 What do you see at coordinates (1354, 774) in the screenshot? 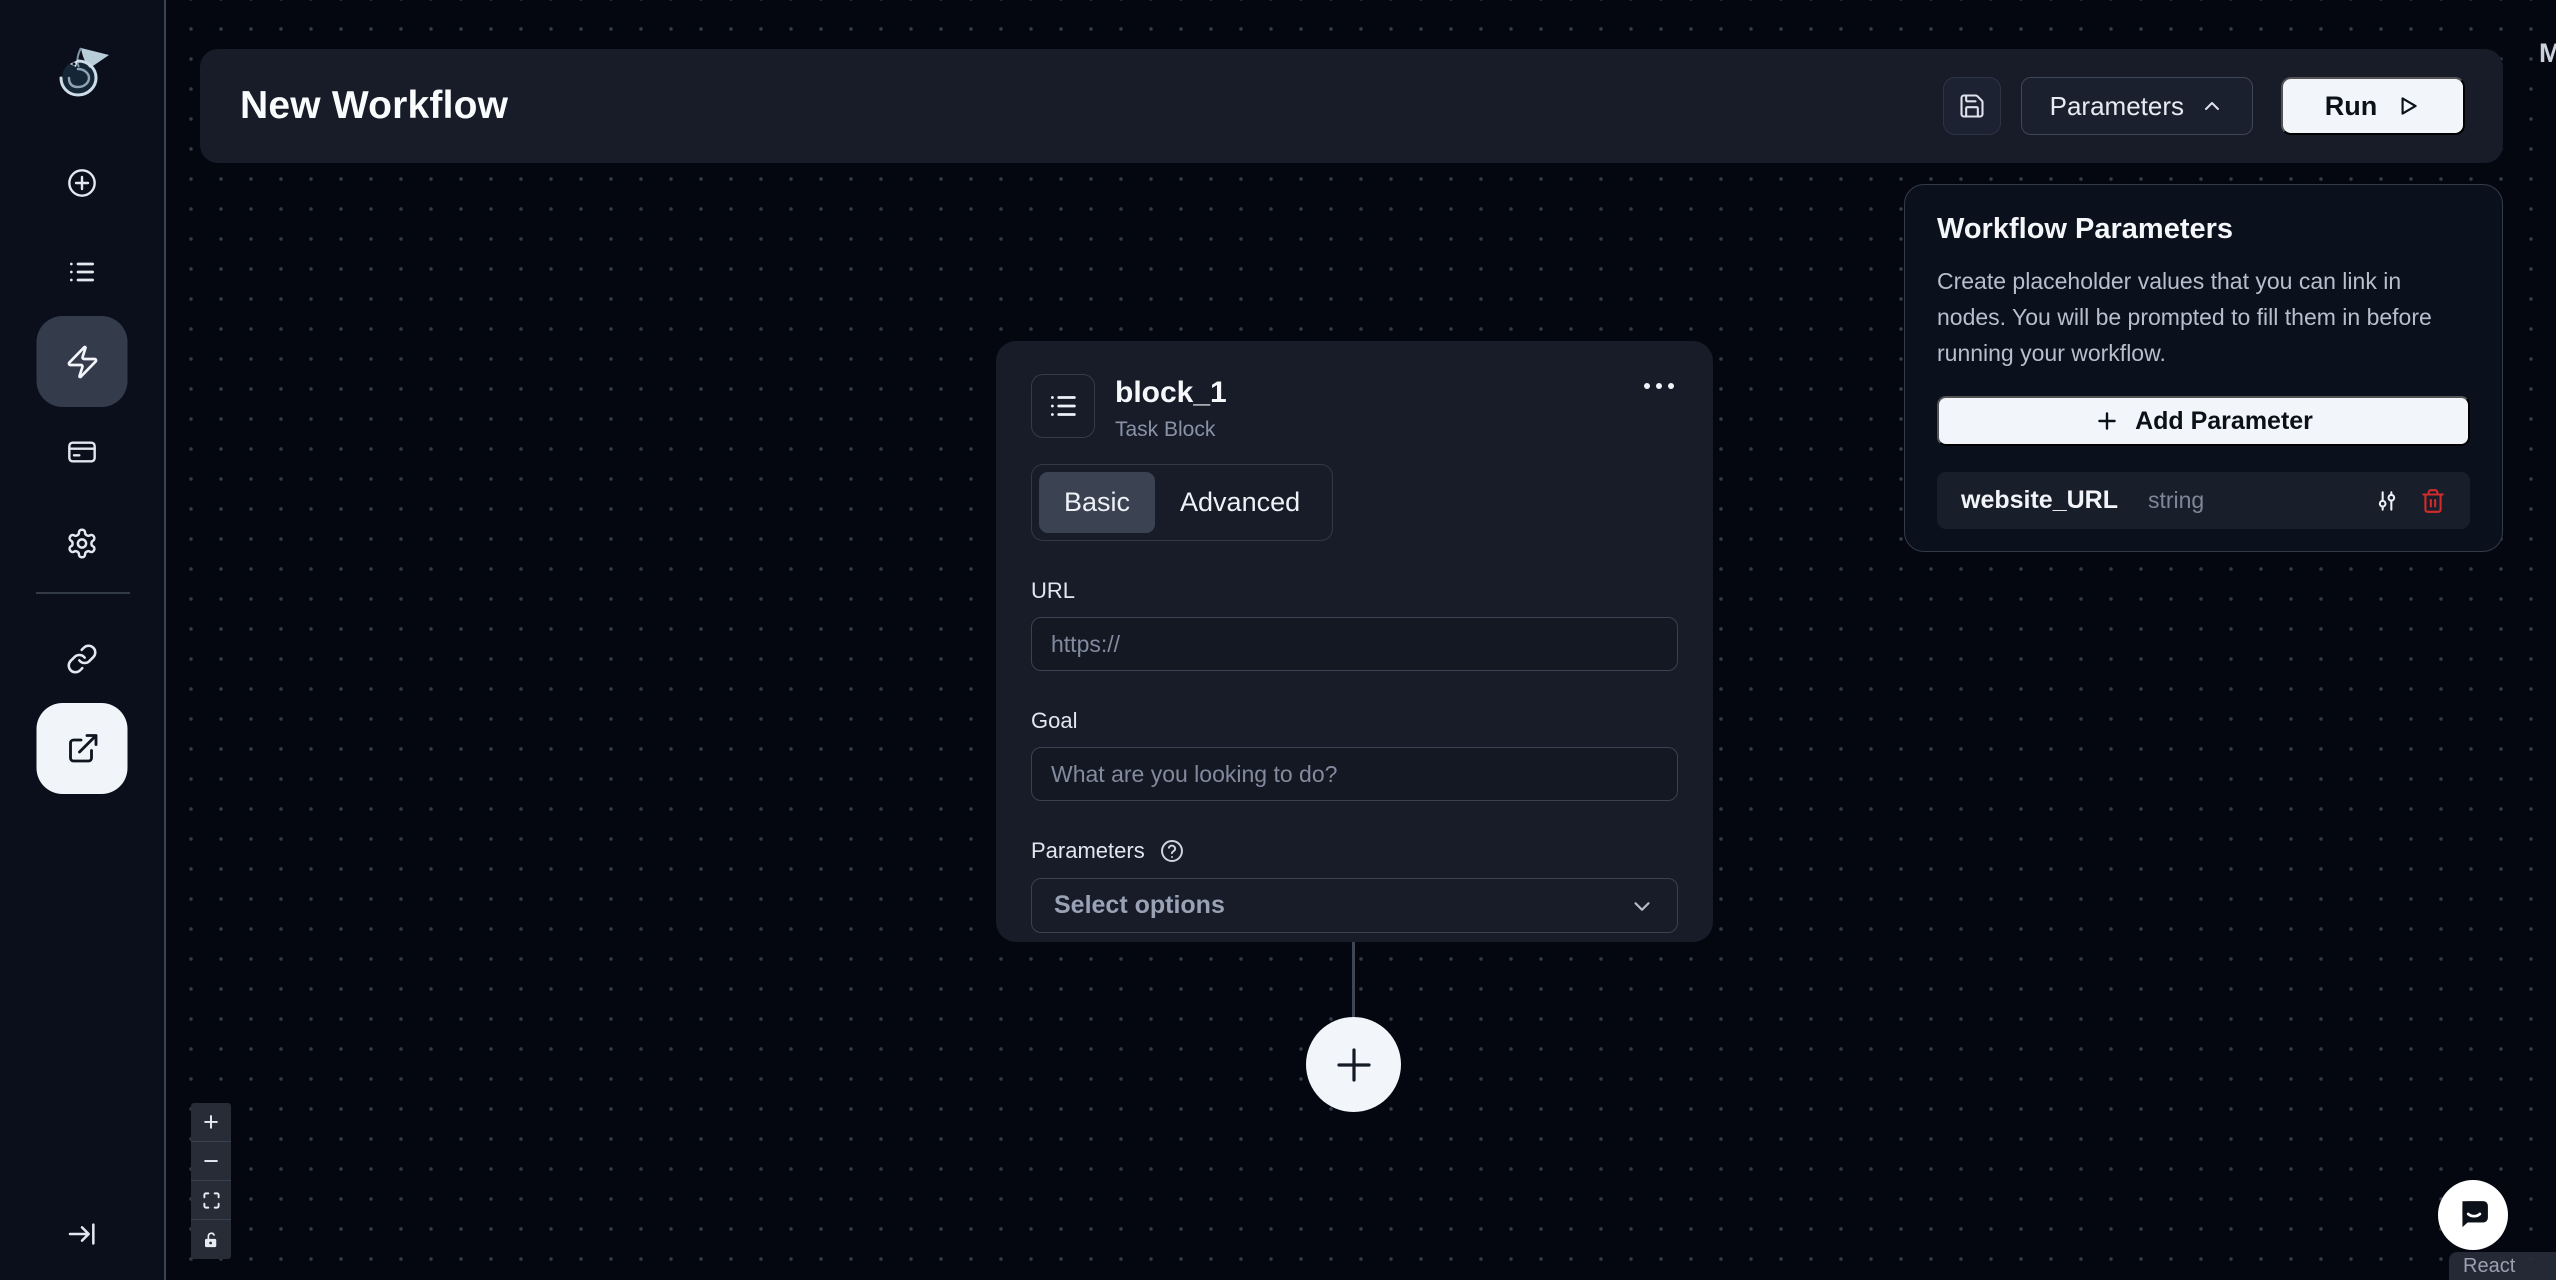
I see `goal-input` at bounding box center [1354, 774].